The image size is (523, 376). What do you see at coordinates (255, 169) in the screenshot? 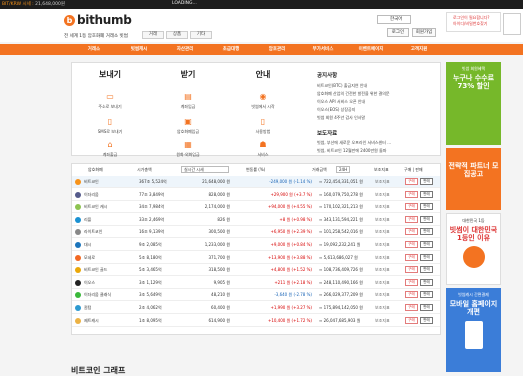
I see `header-change: 변동률 (%)` at bounding box center [255, 169].